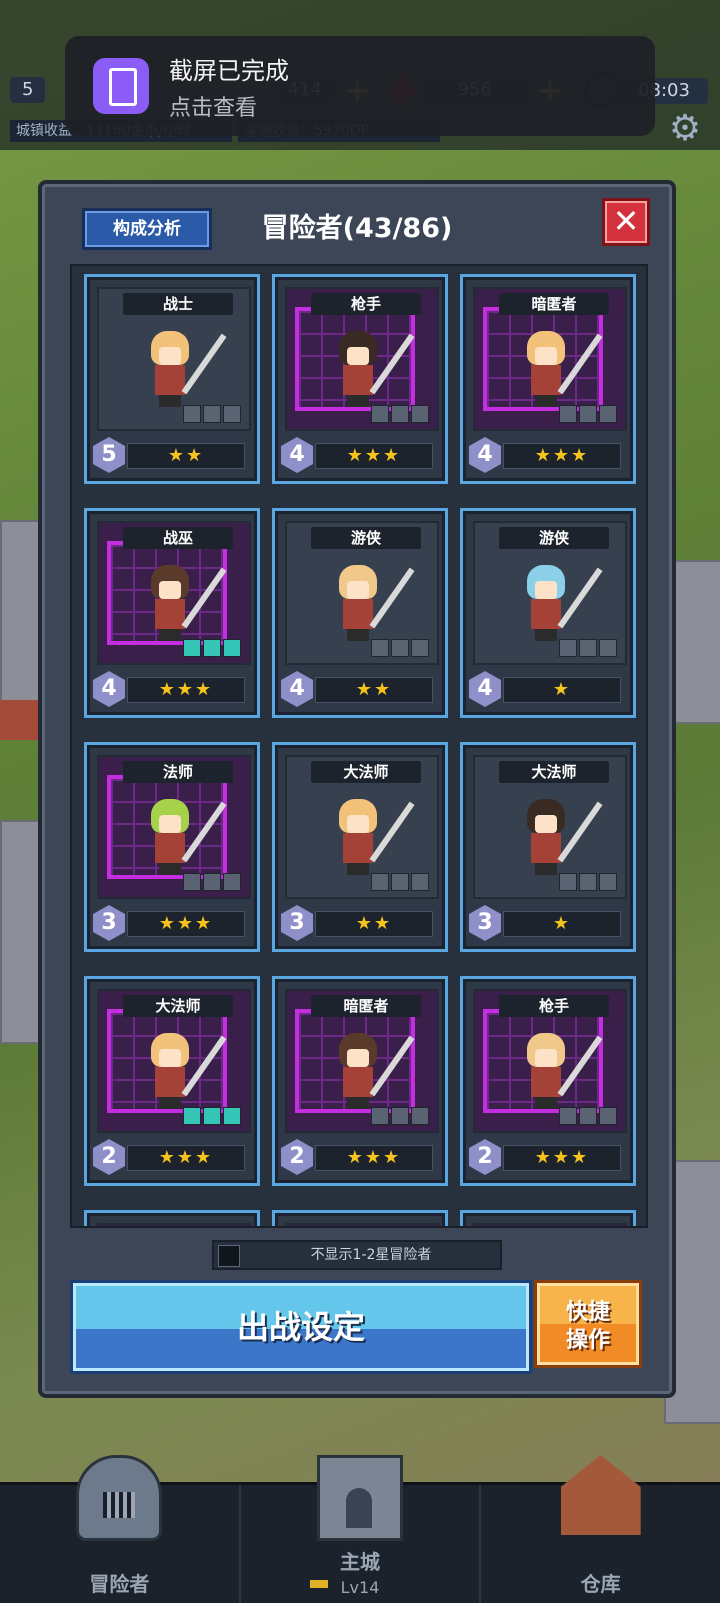  Describe the element at coordinates (360, 86) in the screenshot. I see `screenshot-toast: 截屏已完成 点击查看` at that location.